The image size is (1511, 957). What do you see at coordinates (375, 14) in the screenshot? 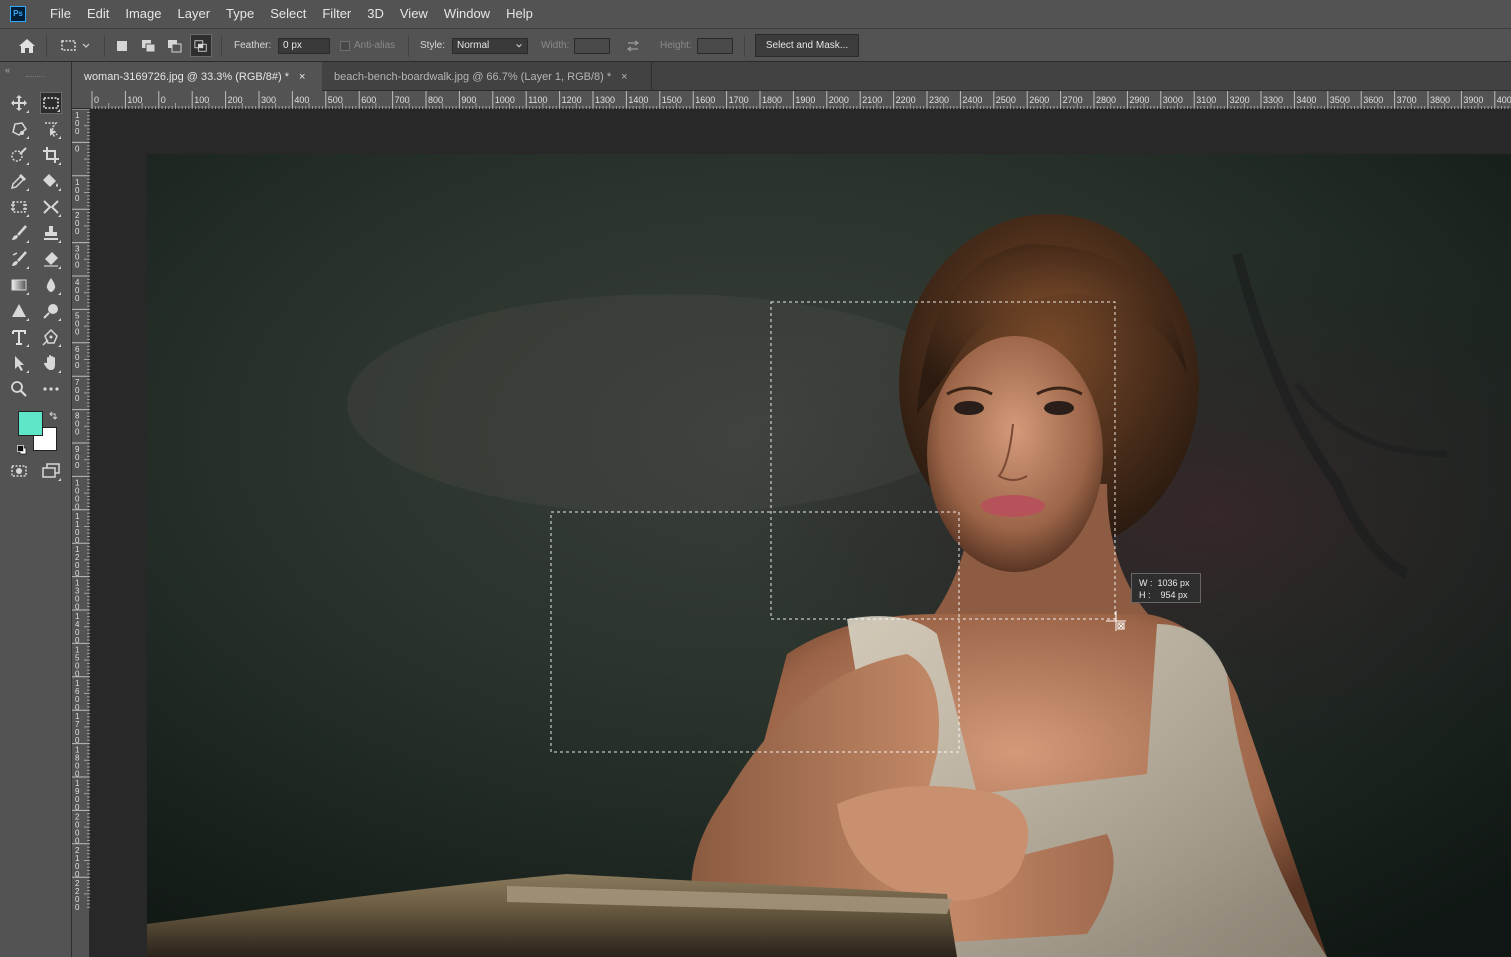
I see `menu-3d: 3D` at bounding box center [375, 14].